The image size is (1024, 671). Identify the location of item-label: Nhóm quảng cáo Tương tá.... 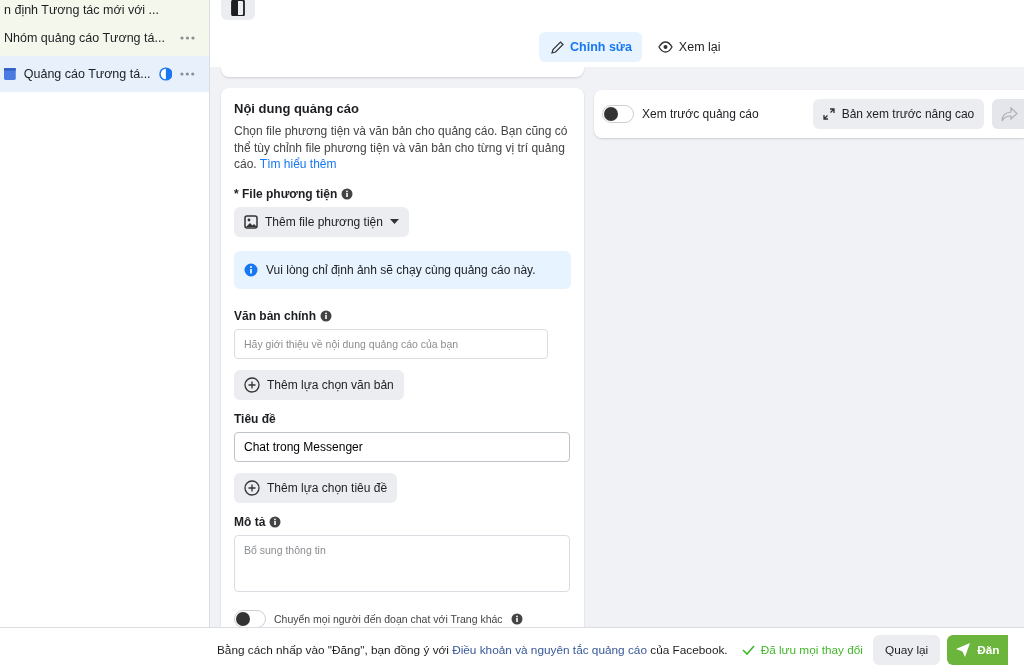
(85, 38).